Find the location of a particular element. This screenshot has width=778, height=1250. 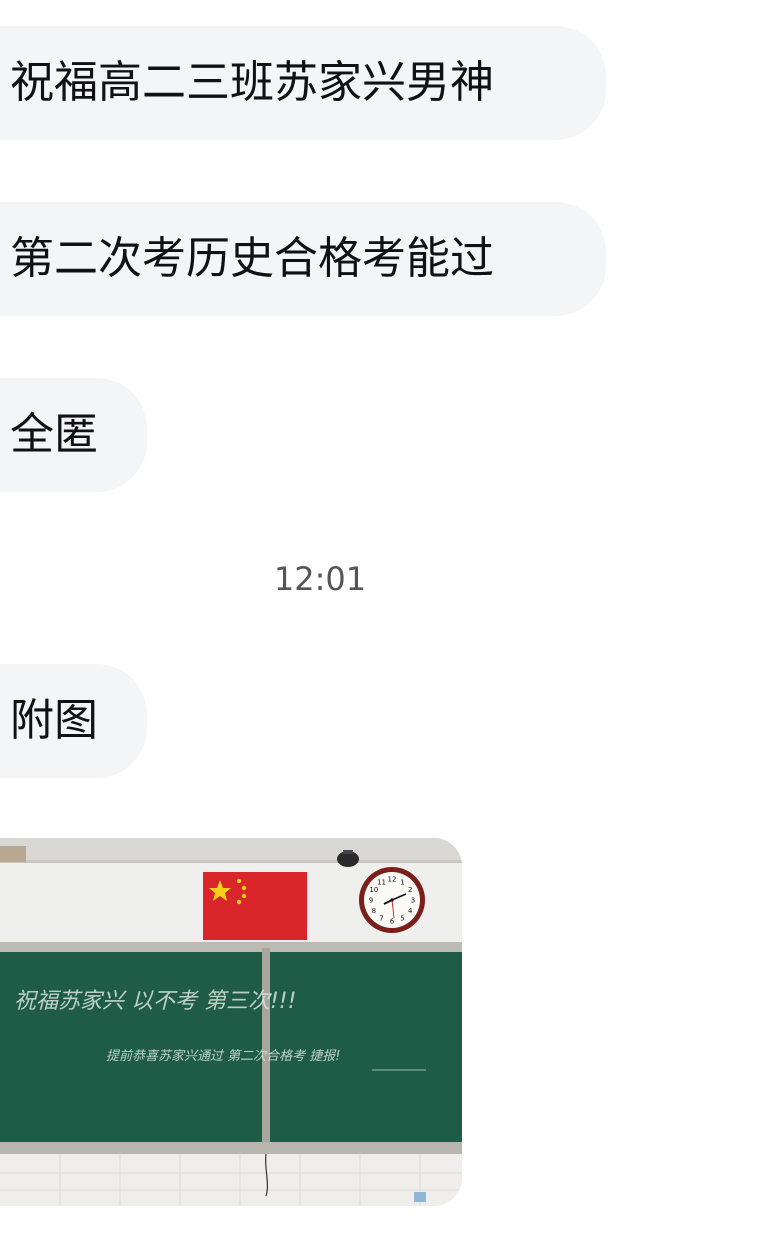

clock-number: 5 is located at coordinates (402, 919).